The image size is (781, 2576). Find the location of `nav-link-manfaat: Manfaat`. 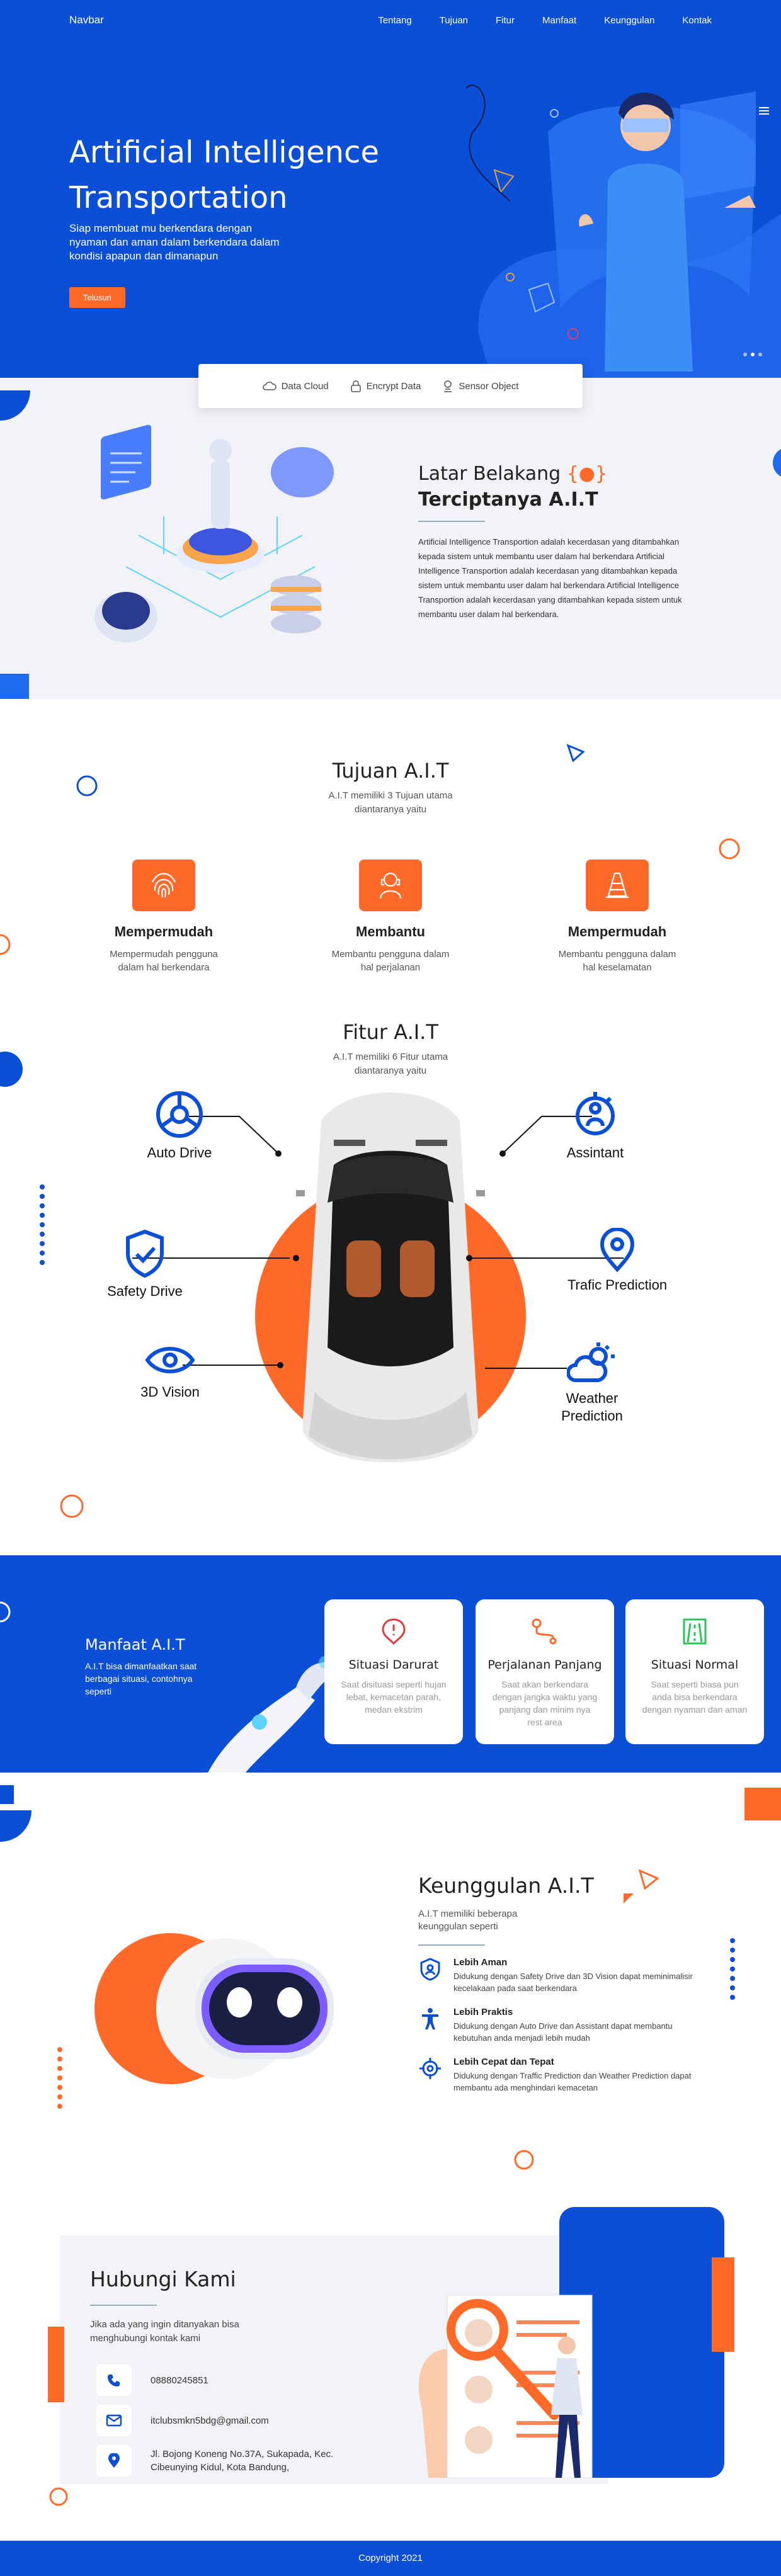

nav-link-manfaat: Manfaat is located at coordinates (559, 20).